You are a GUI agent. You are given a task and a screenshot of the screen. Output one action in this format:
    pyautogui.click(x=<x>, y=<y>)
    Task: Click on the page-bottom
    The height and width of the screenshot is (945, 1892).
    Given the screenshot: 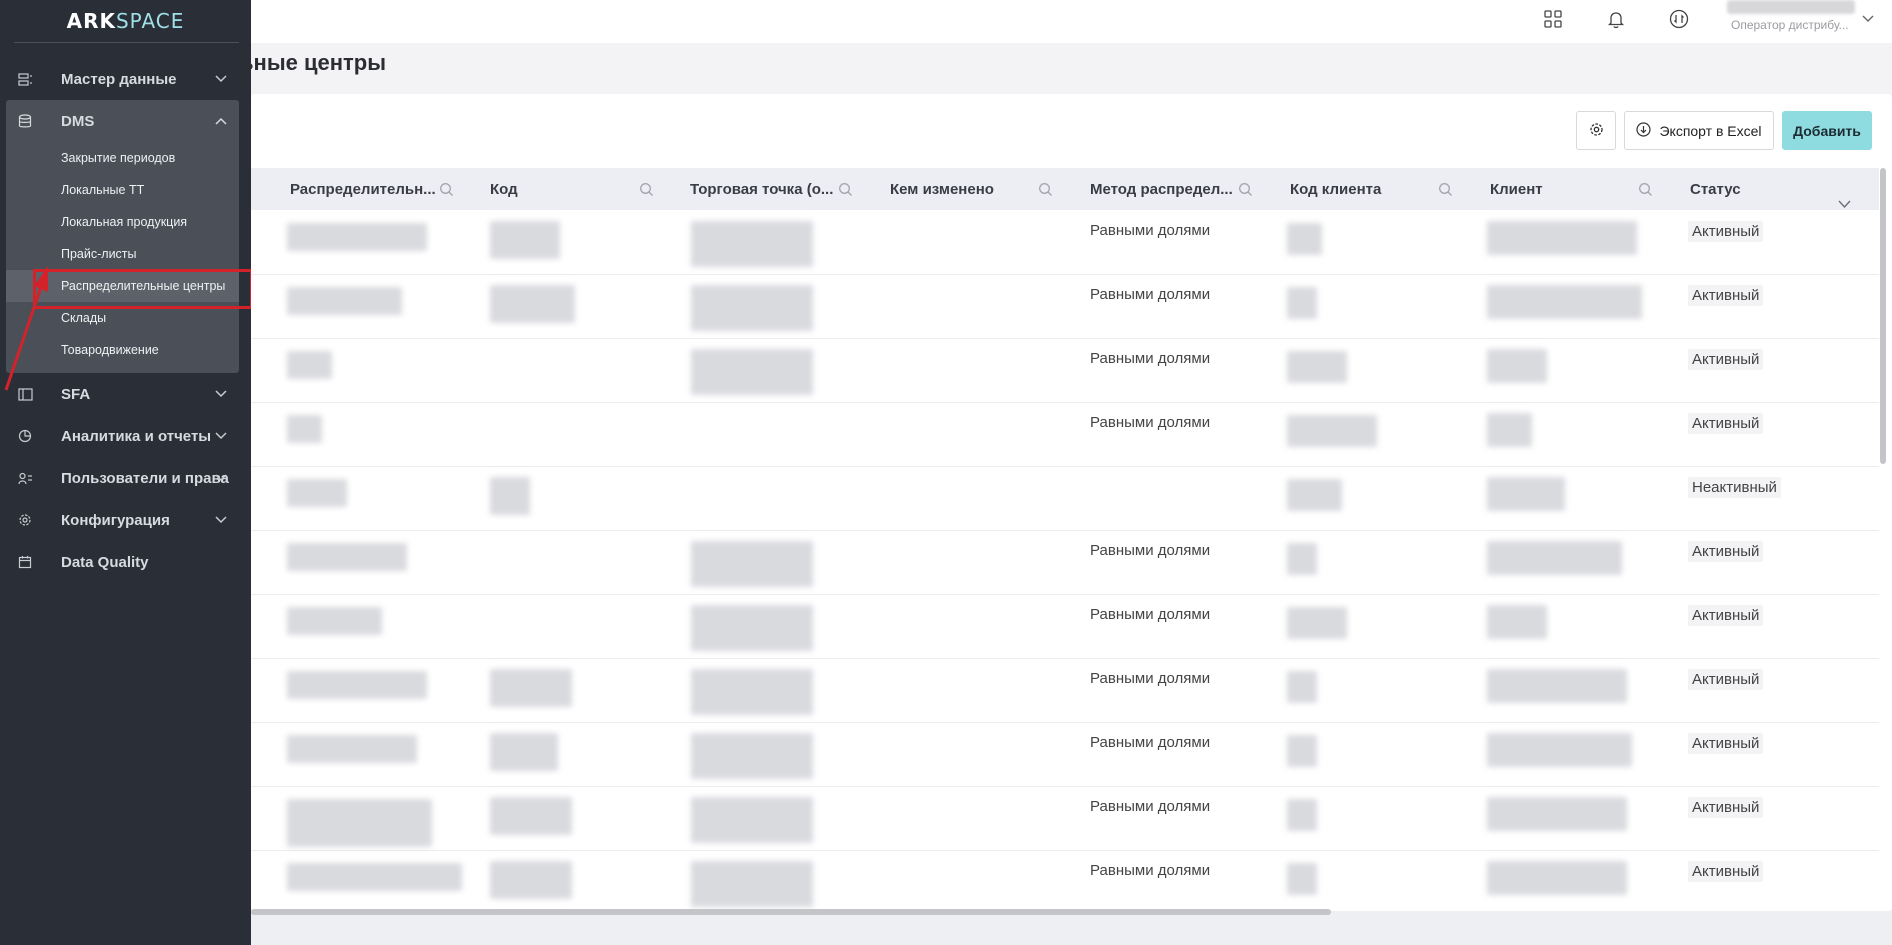 What is the action you would take?
    pyautogui.click(x=1071, y=928)
    